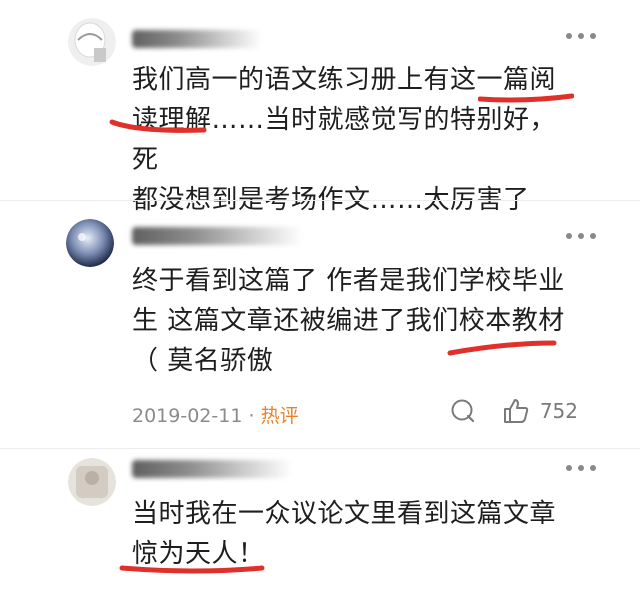 The image size is (640, 591). I want to click on hot-tag: 热评, so click(279, 416).